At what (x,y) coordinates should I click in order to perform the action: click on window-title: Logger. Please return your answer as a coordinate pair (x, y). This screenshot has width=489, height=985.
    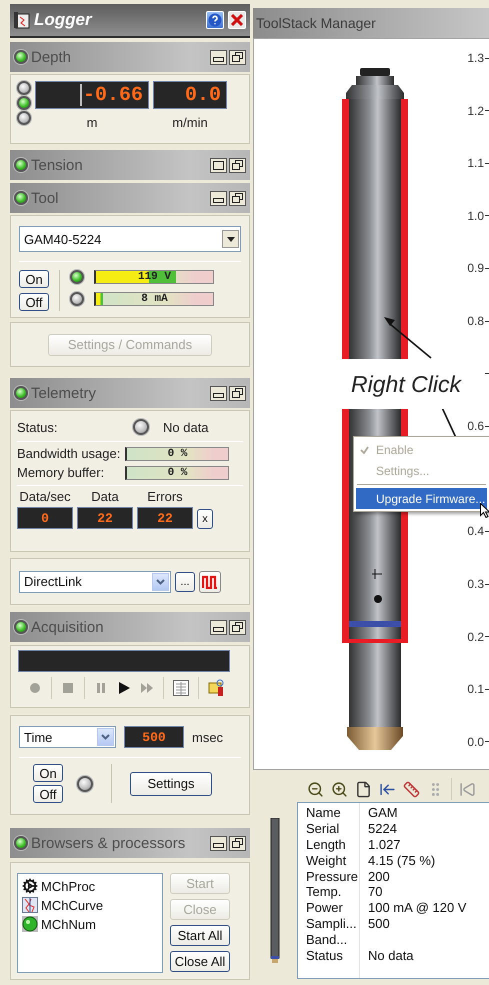
    Looking at the image, I should click on (63, 20).